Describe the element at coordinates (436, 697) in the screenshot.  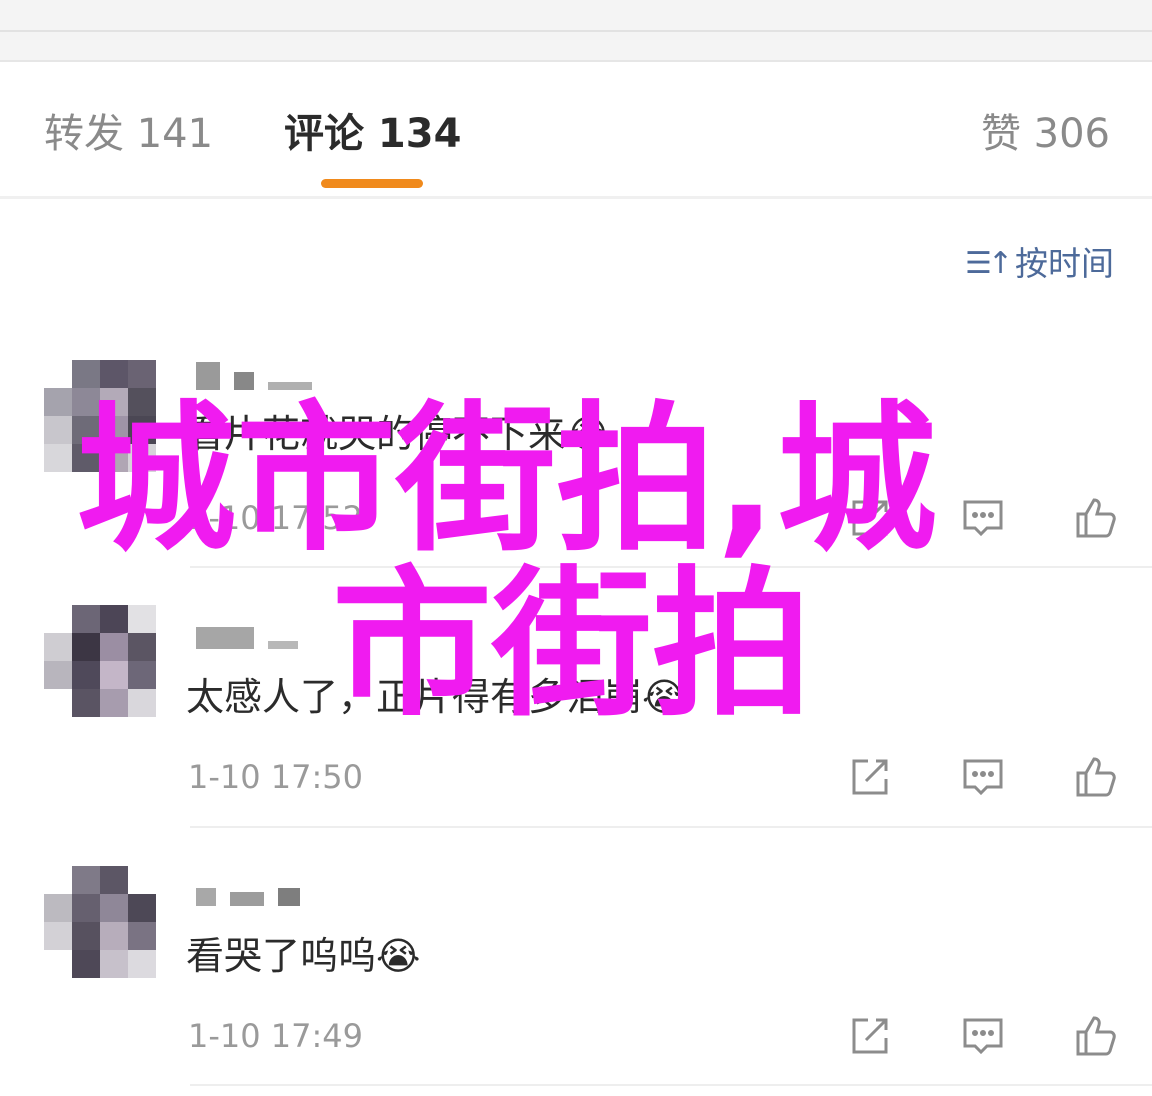
I see `comment-text: 太感人了，正片得有多泪崩😭` at that location.